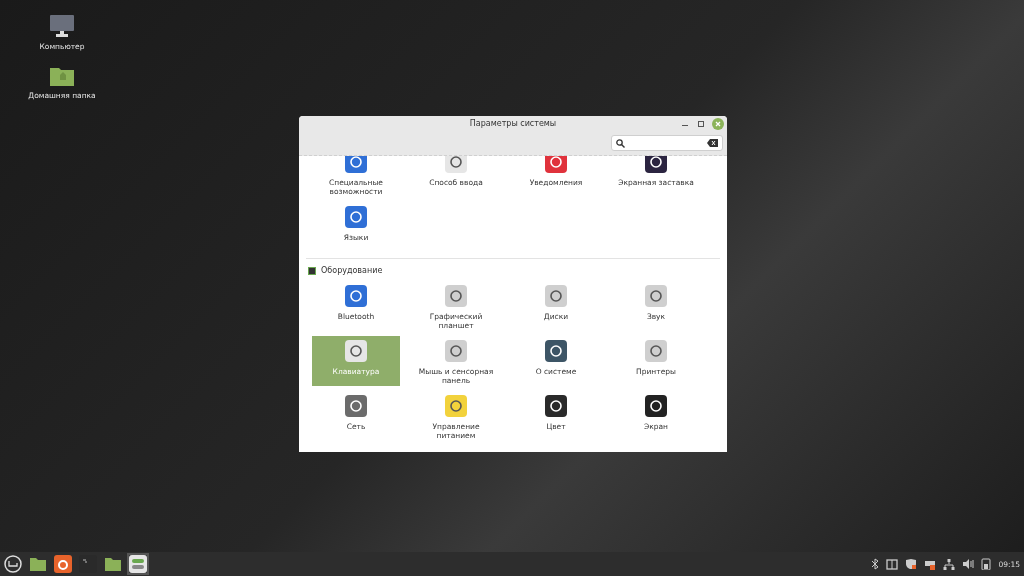  What do you see at coordinates (986, 564) in the screenshot?
I see `battery-icon` at bounding box center [986, 564].